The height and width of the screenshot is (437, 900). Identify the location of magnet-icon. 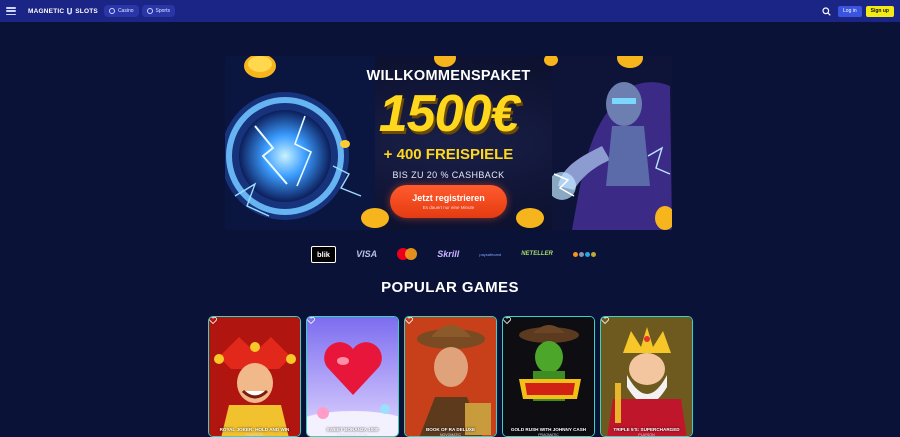
(70, 10).